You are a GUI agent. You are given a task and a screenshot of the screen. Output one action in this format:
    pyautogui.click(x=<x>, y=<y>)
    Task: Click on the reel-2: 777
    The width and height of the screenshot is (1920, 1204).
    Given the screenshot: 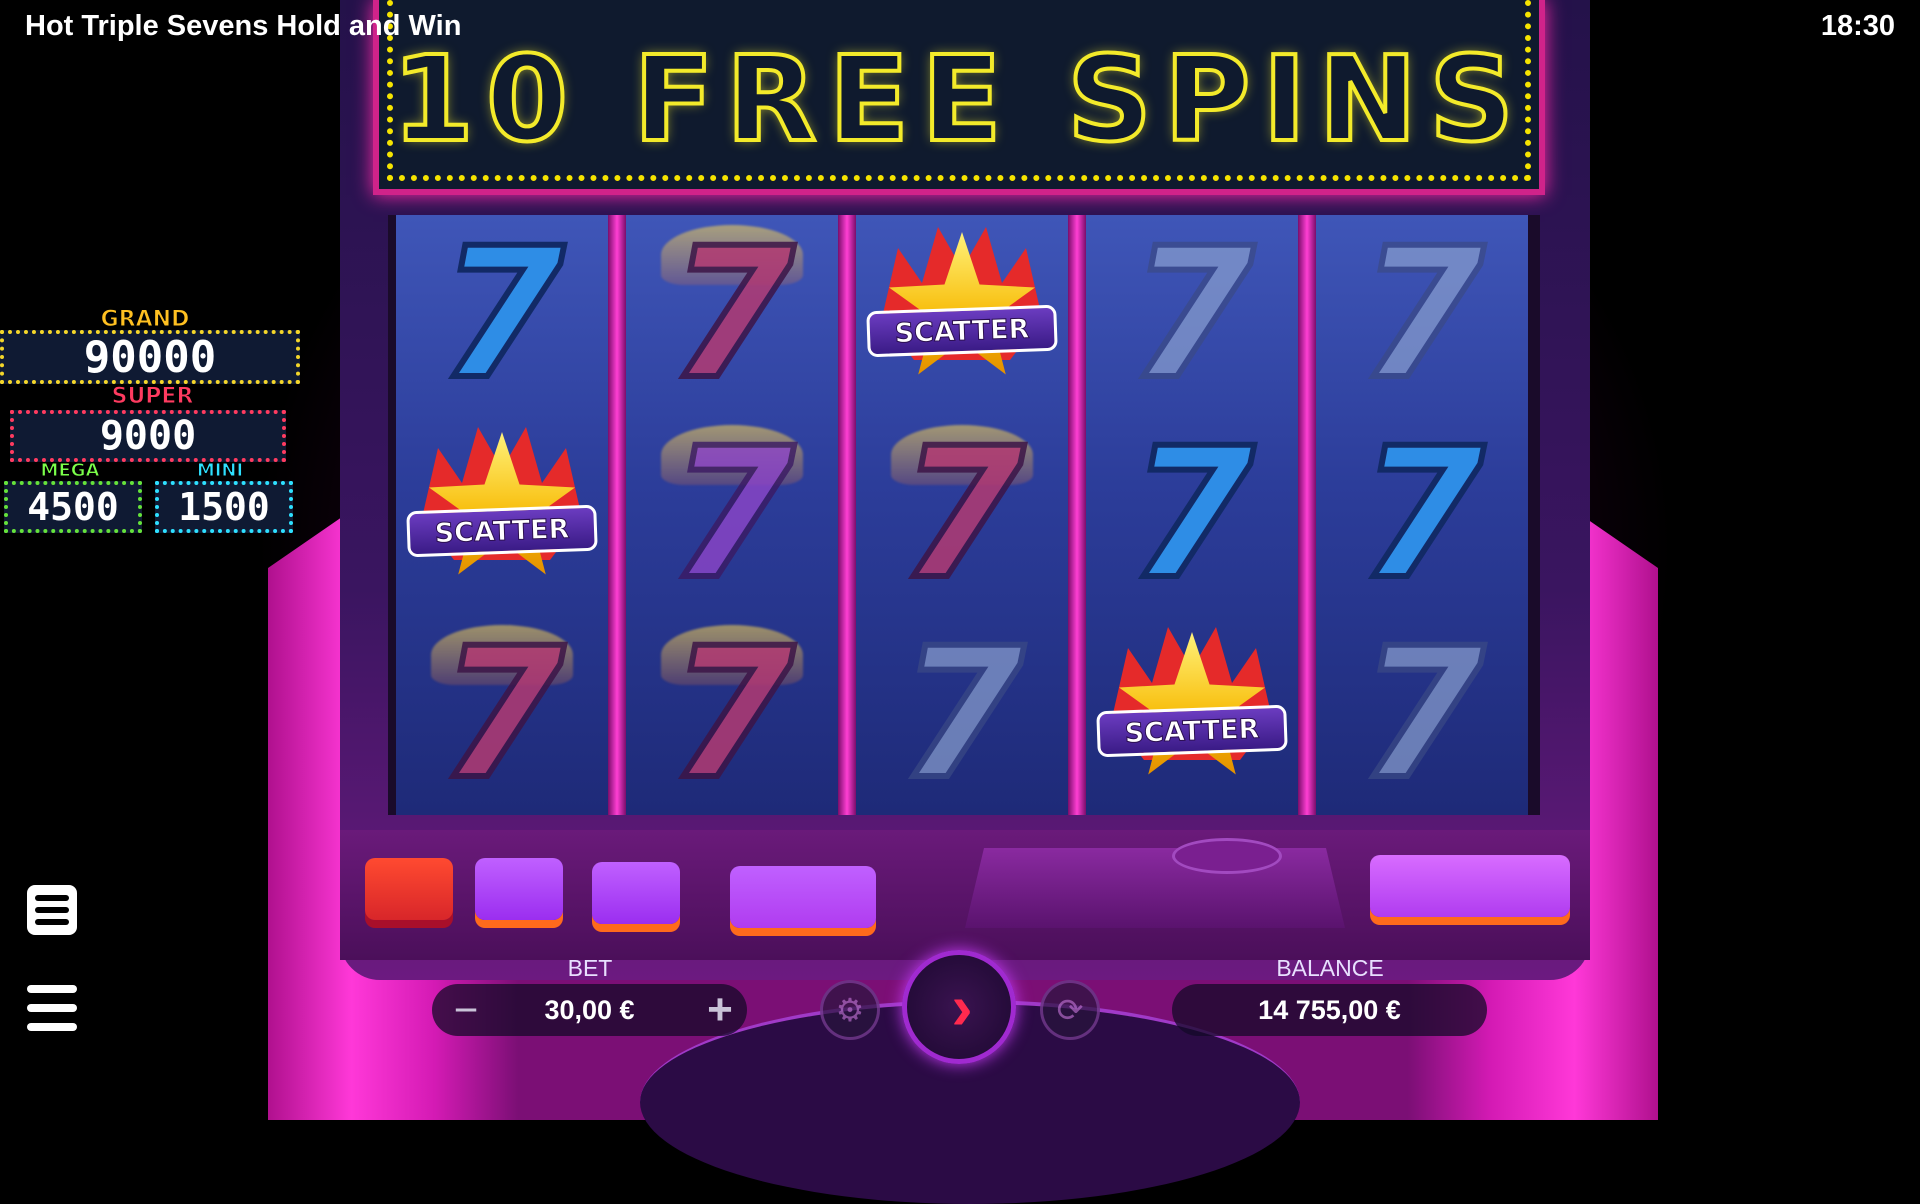 What is the action you would take?
    pyautogui.click(x=732, y=515)
    